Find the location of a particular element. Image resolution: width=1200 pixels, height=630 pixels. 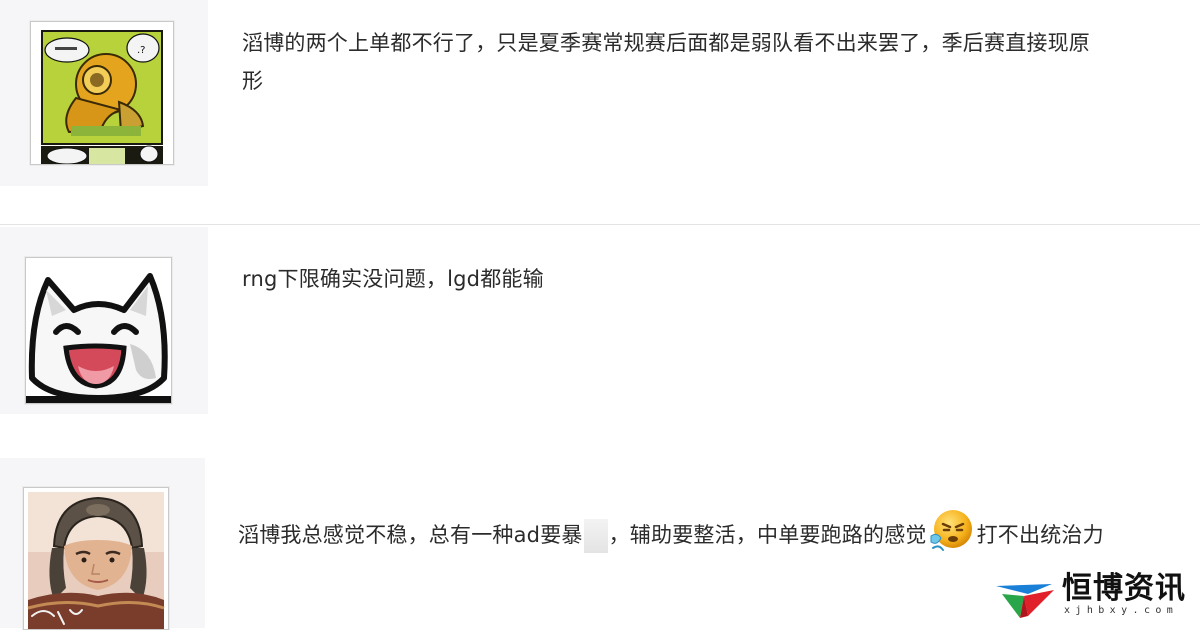

xjhbxy-logo-icon is located at coordinates (1025, 601).